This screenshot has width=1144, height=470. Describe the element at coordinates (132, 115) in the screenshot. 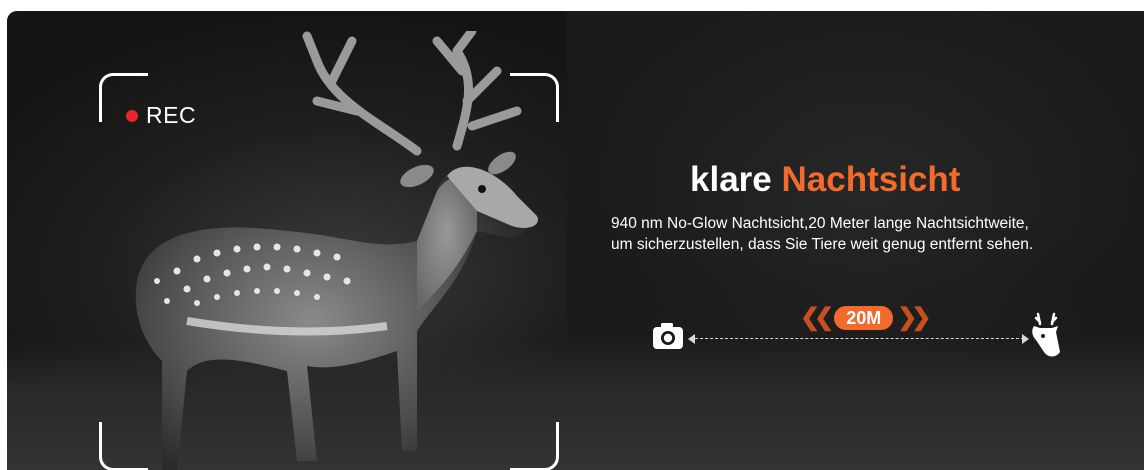

I see `record-dot-icon` at that location.